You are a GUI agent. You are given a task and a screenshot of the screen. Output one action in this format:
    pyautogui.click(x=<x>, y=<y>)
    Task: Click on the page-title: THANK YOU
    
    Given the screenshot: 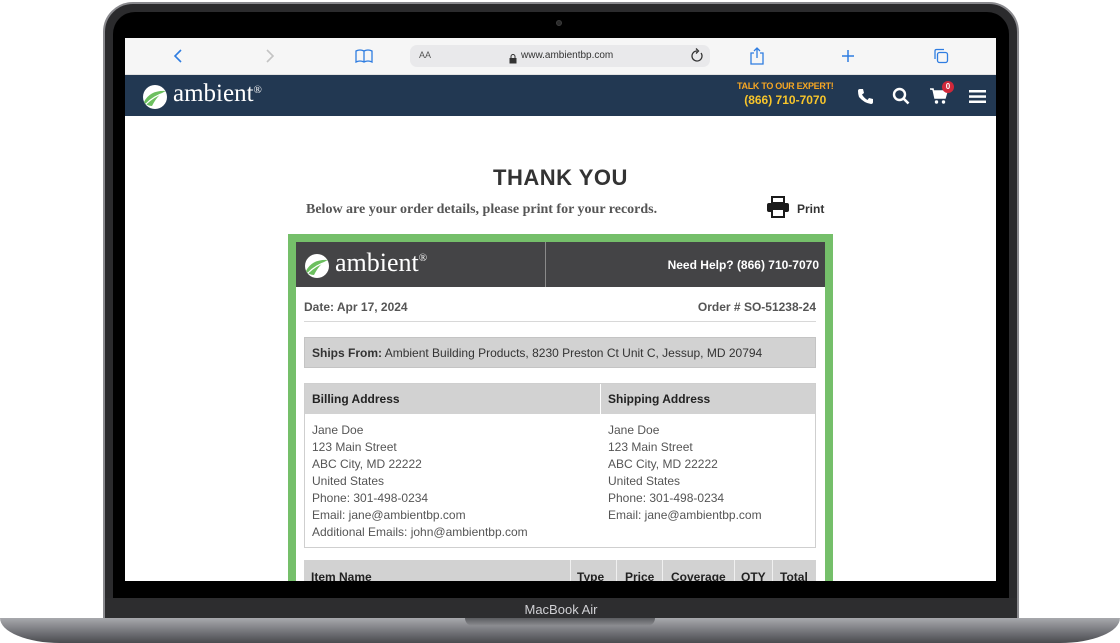 What is the action you would take?
    pyautogui.click(x=560, y=177)
    